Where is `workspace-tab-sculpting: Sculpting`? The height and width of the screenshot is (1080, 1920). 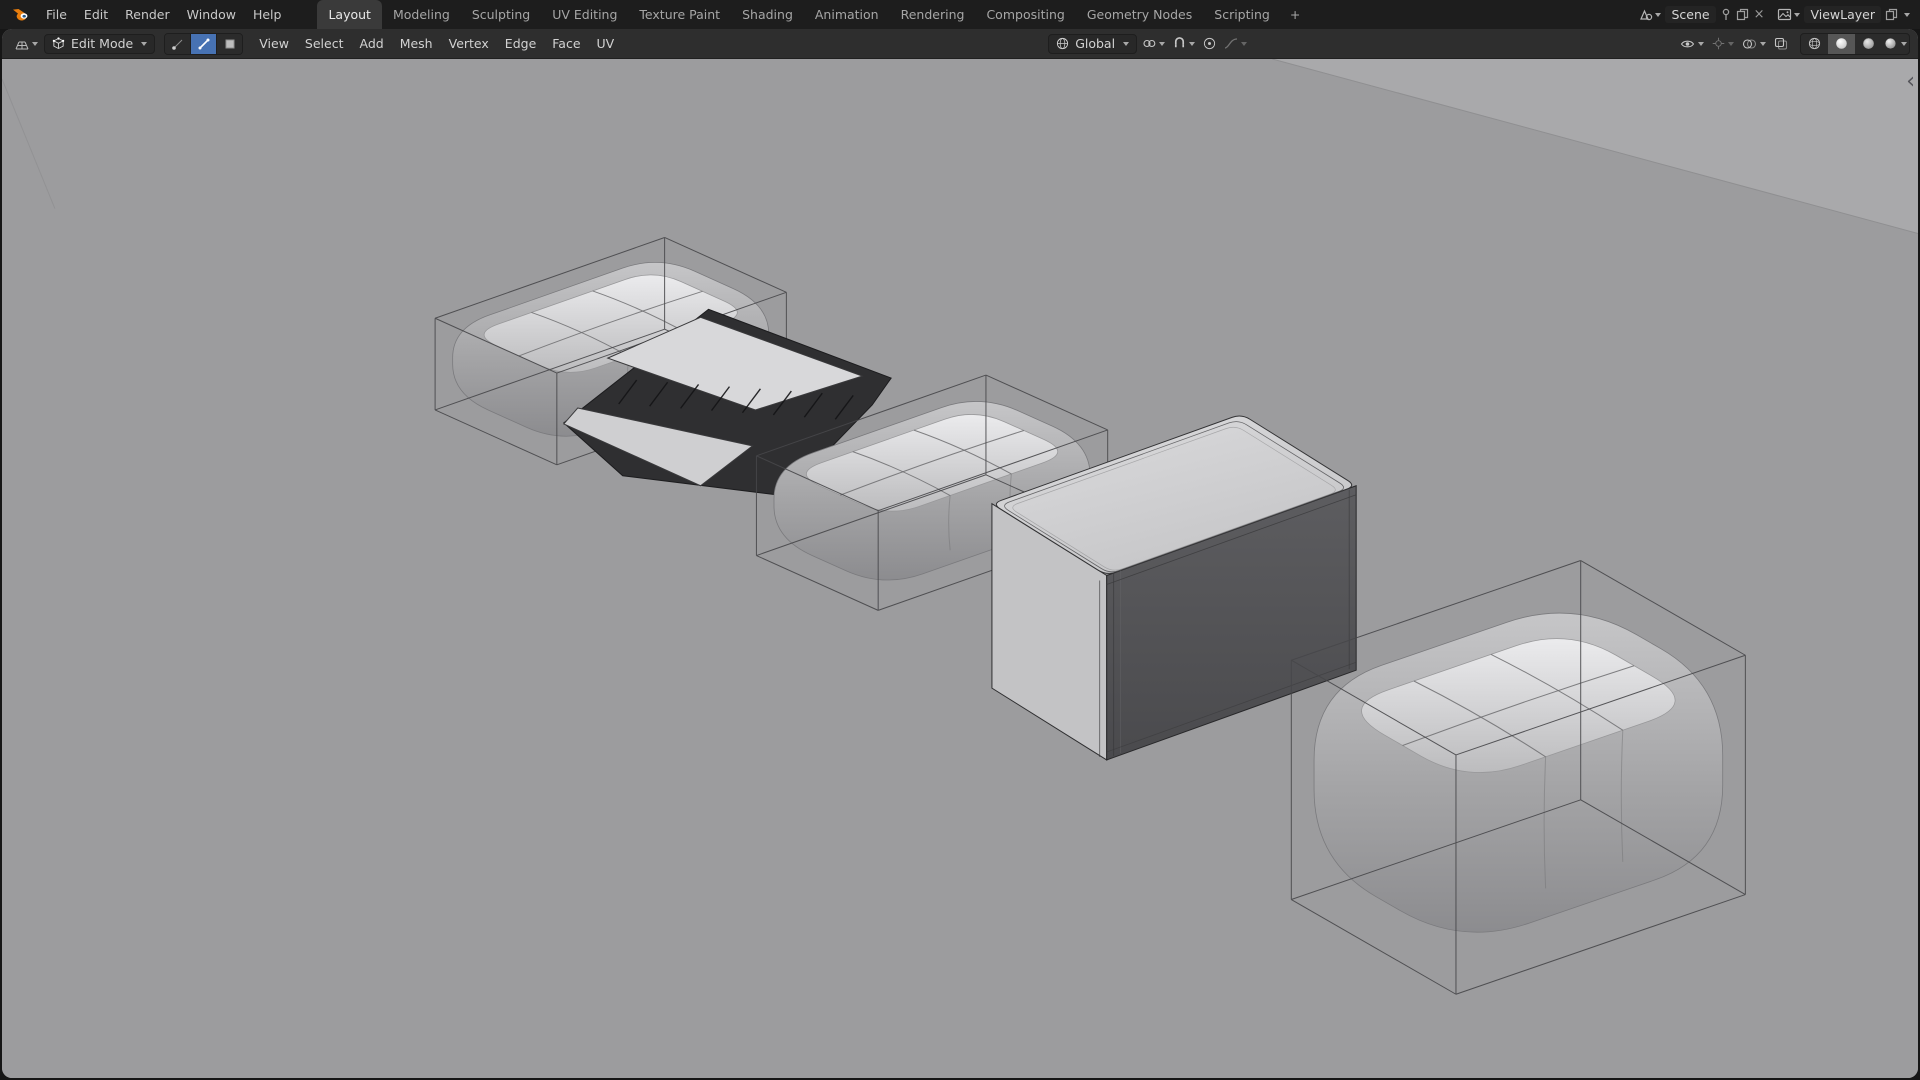
workspace-tab-sculpting: Sculpting is located at coordinates (501, 14).